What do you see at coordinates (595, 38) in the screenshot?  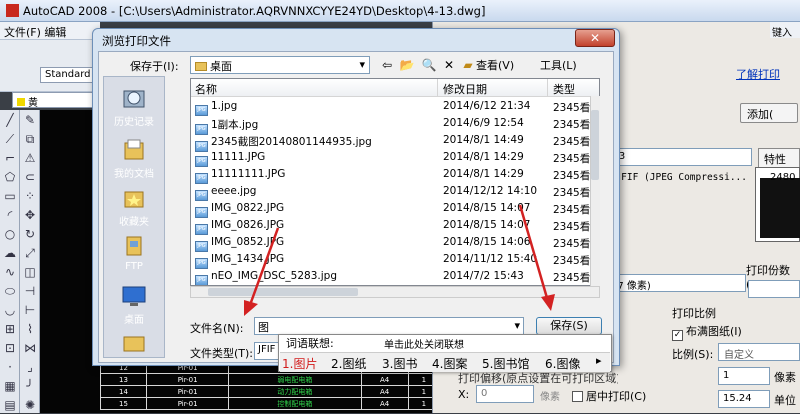 I see `close-icon: ✕` at bounding box center [595, 38].